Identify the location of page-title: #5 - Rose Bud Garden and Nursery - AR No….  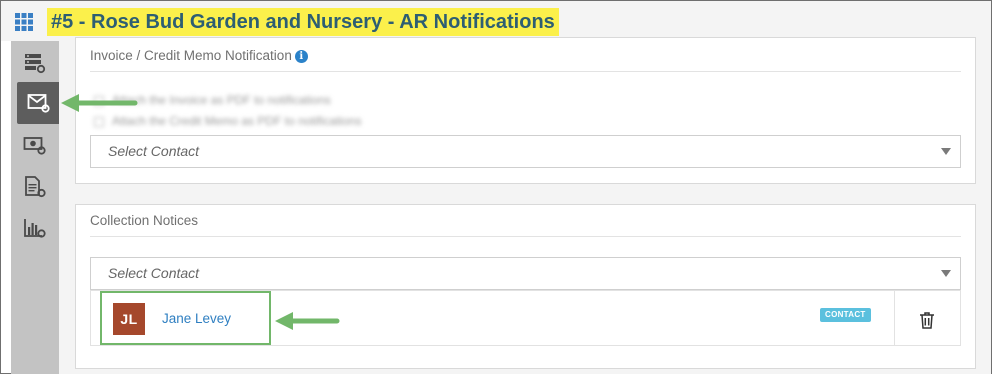
(303, 22).